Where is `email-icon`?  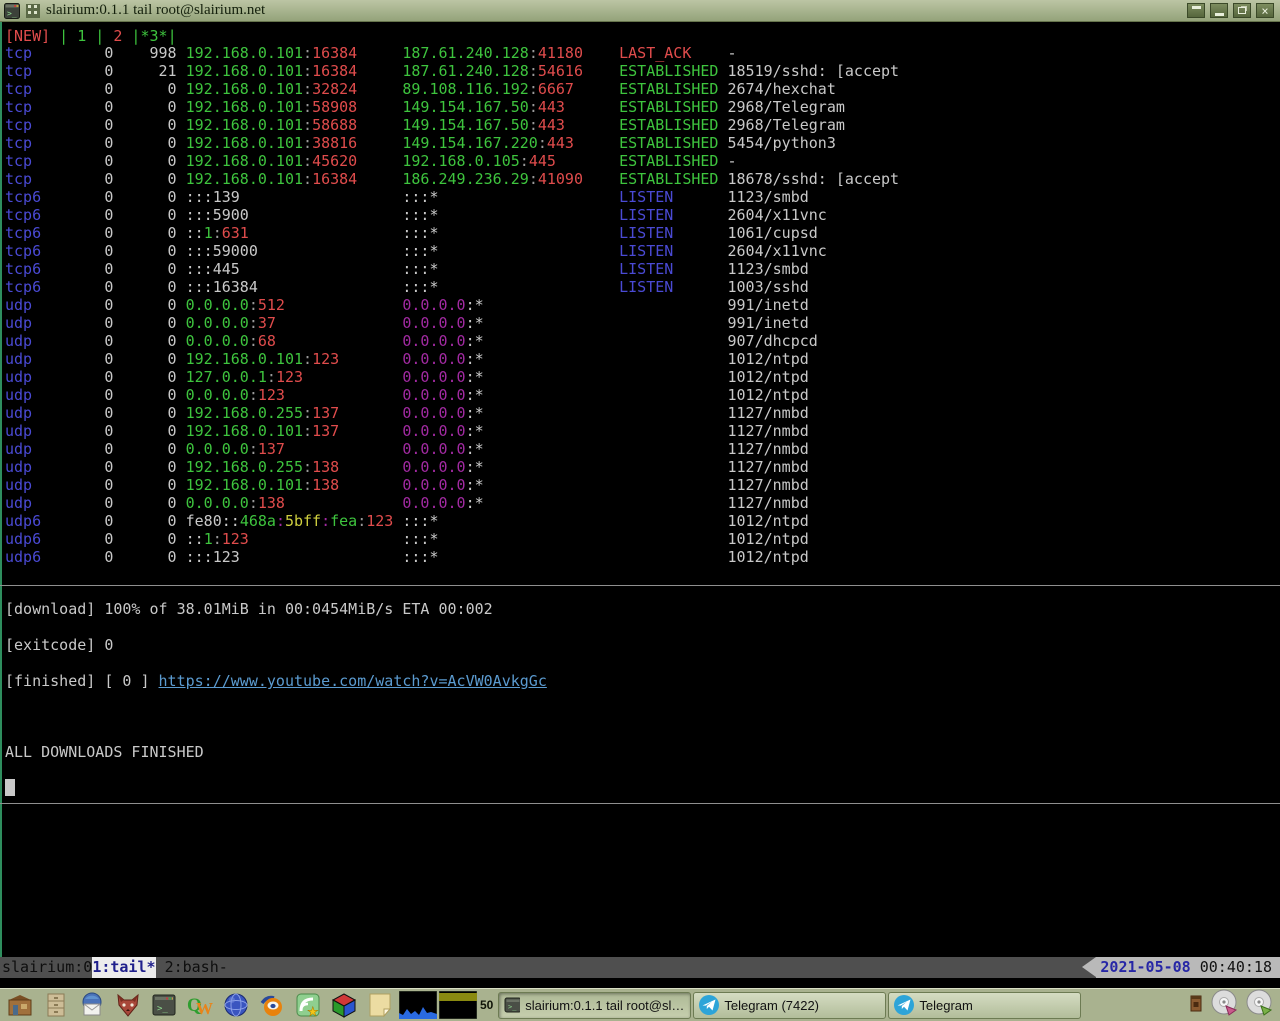
email-icon is located at coordinates (92, 1005).